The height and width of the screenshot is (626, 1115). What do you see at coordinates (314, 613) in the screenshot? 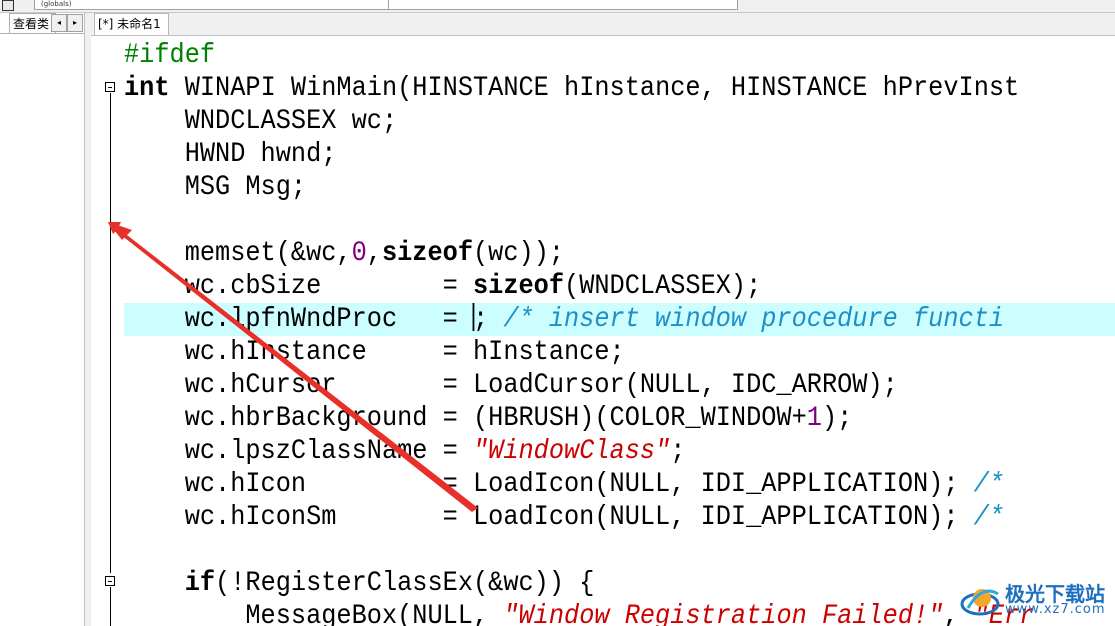
I see `code-token: MessageBox(NULL,` at bounding box center [314, 613].